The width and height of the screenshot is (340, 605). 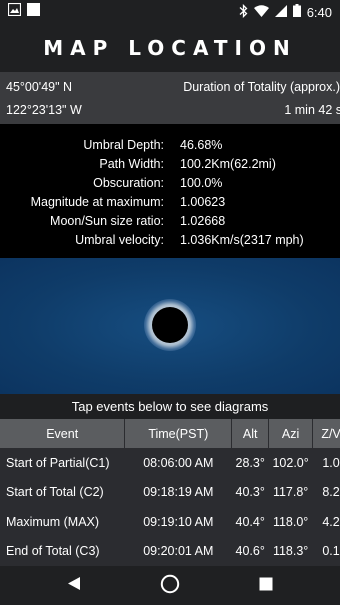 I want to click on event-alt: 40.6°, so click(x=250, y=551).